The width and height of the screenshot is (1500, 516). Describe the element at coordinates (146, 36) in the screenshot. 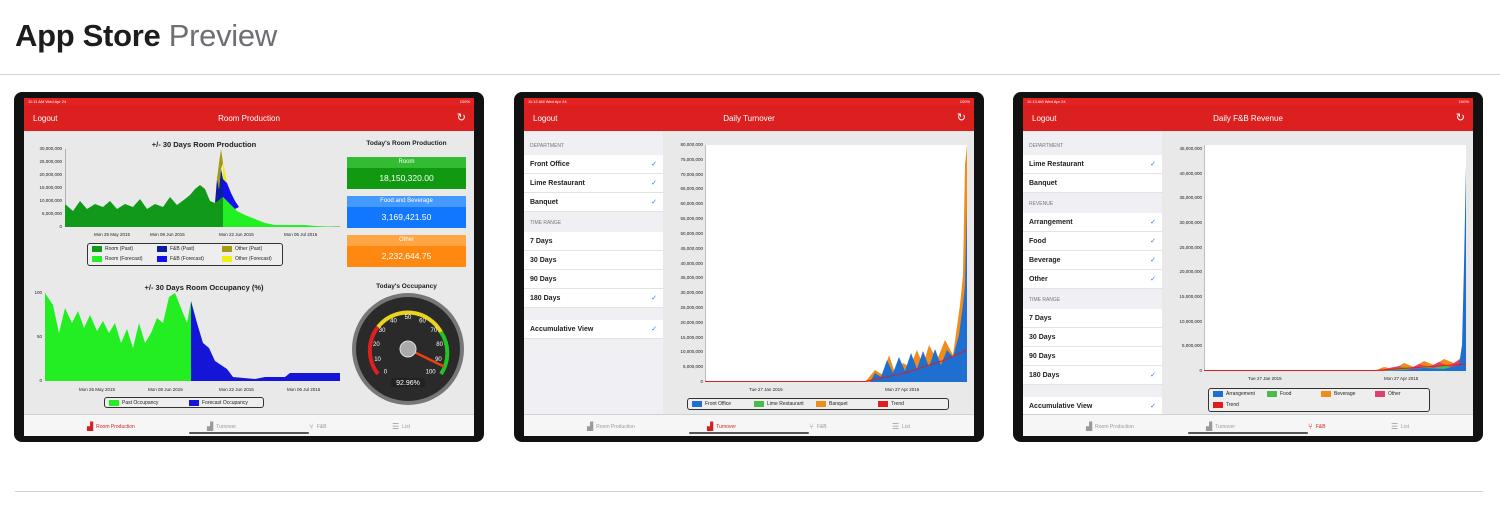

I see `page-title: App Store Preview` at that location.